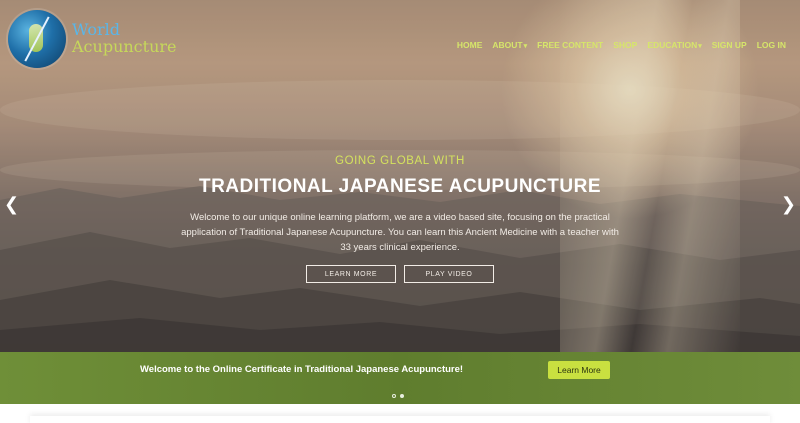 Image resolution: width=800 pixels, height=423 pixels. What do you see at coordinates (398, 396) in the screenshot?
I see `carousel-dots` at bounding box center [398, 396].